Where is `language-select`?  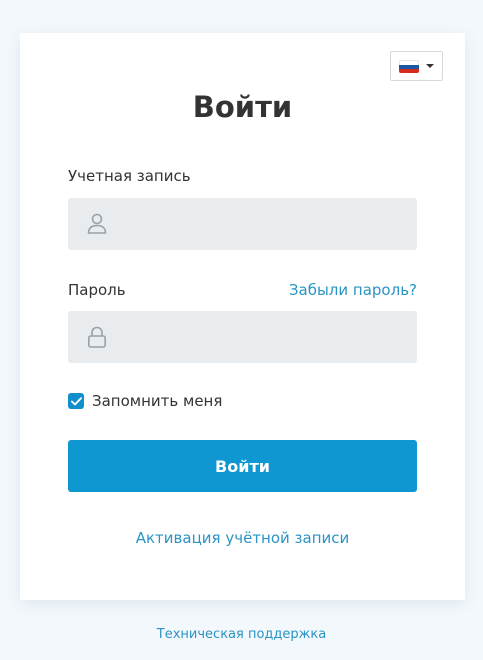
language-select is located at coordinates (416, 66).